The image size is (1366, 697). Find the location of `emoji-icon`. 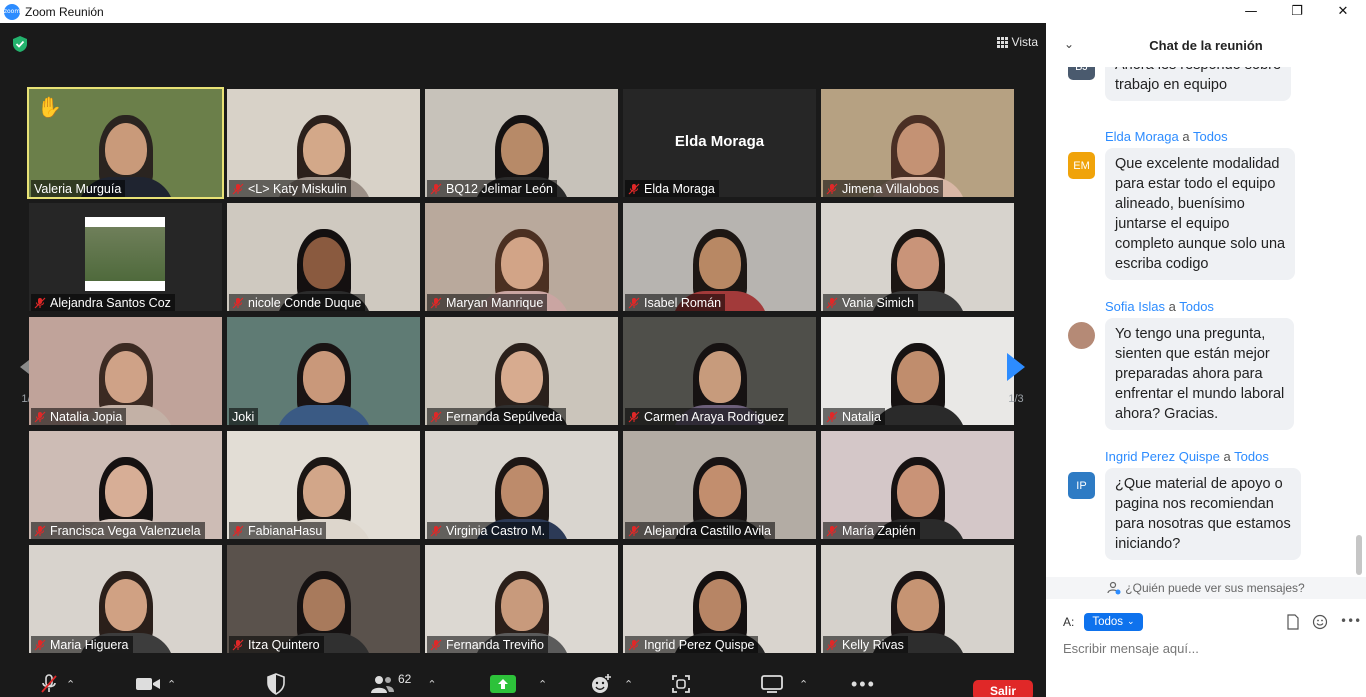

emoji-icon is located at coordinates (1320, 622).